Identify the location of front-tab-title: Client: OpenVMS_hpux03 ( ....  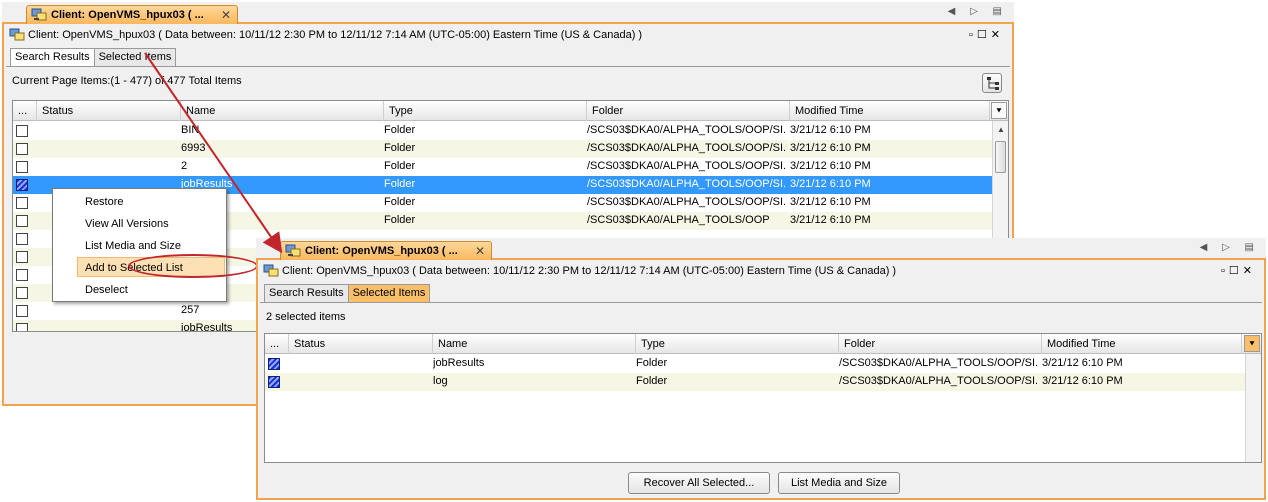
(381, 251).